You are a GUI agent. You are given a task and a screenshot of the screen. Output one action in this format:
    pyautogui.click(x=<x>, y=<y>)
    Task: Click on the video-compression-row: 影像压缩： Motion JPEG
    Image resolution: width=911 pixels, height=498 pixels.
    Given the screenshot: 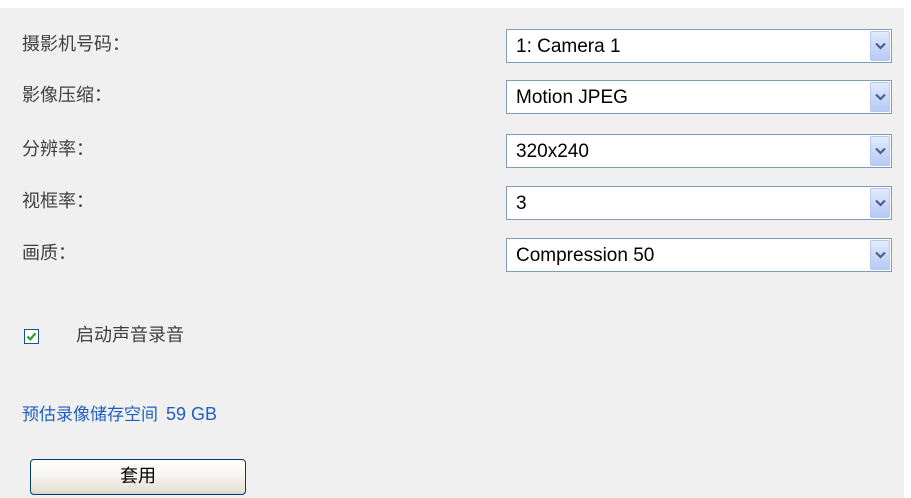 What is the action you would take?
    pyautogui.click(x=458, y=98)
    